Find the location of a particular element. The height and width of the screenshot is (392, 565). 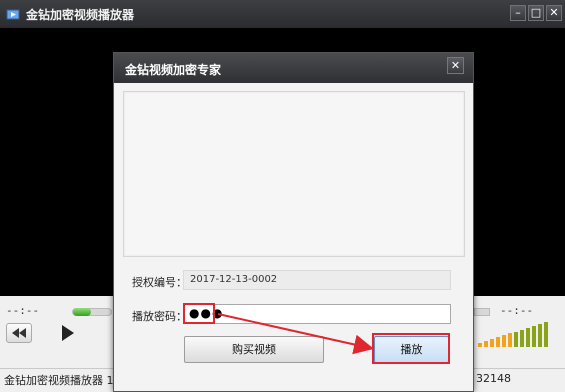

play-button is located at coordinates (69, 333).